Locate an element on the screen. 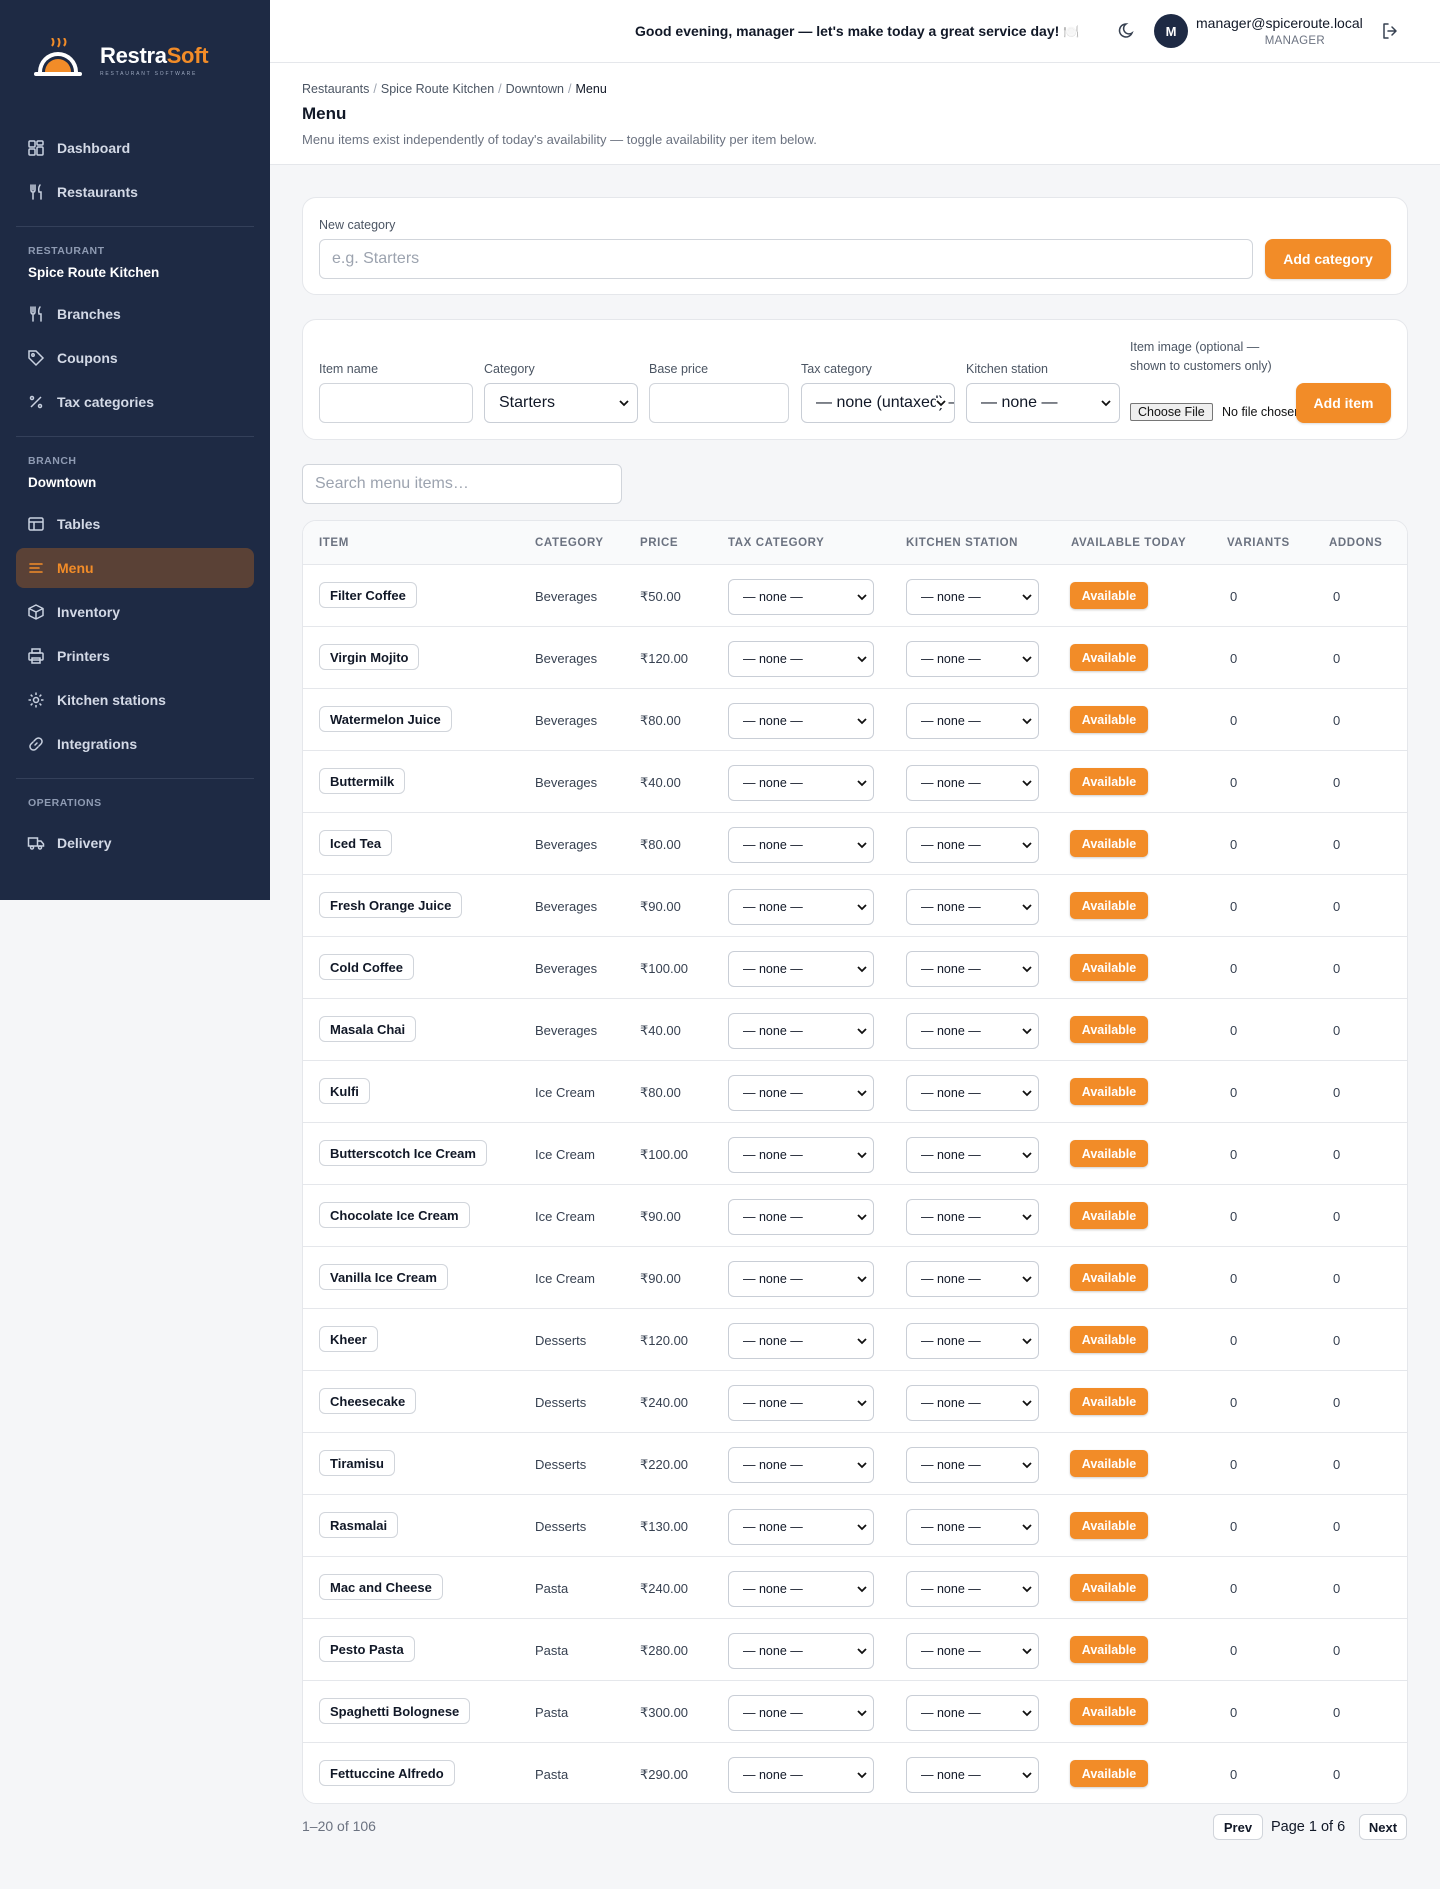 The image size is (1440, 1889). item-name-button: Tiramisu is located at coordinates (357, 1463).